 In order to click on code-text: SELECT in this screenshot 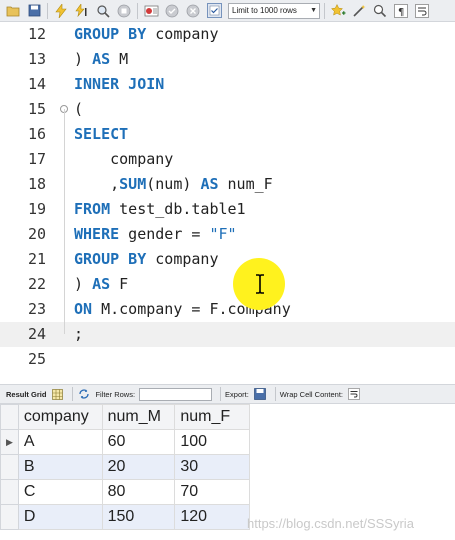, I will do `click(101, 134)`.